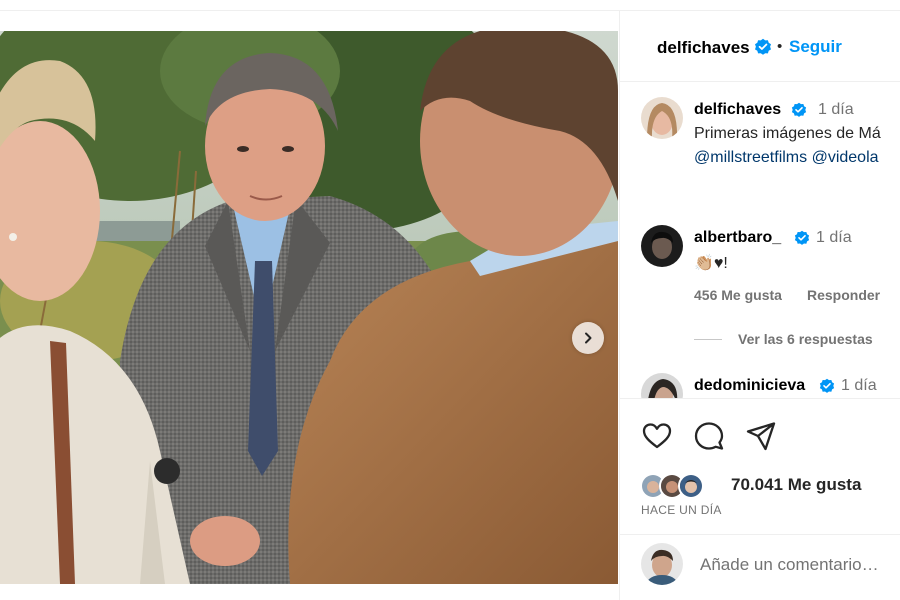  What do you see at coordinates (749, 386) in the screenshot?
I see `comment-username: dedominicieva` at bounding box center [749, 386].